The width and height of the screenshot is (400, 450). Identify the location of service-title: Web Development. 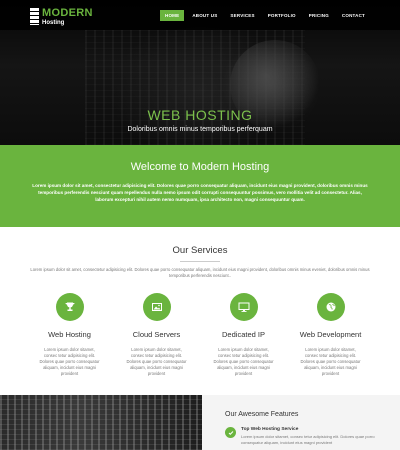
(330, 334).